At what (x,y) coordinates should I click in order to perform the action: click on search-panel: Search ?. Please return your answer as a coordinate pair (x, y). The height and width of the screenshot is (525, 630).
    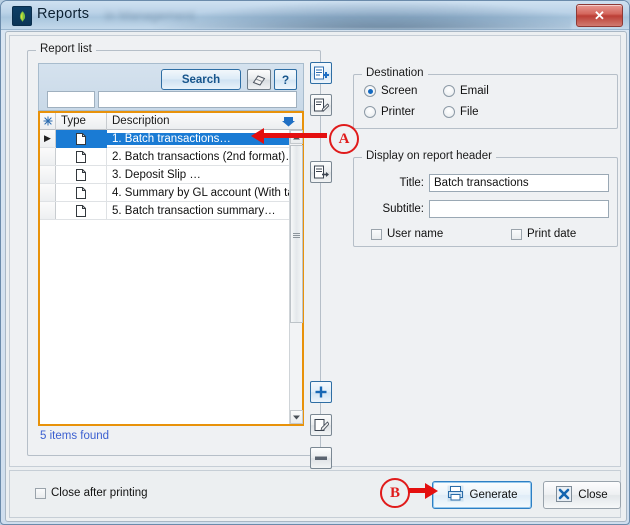
    Looking at the image, I should click on (171, 87).